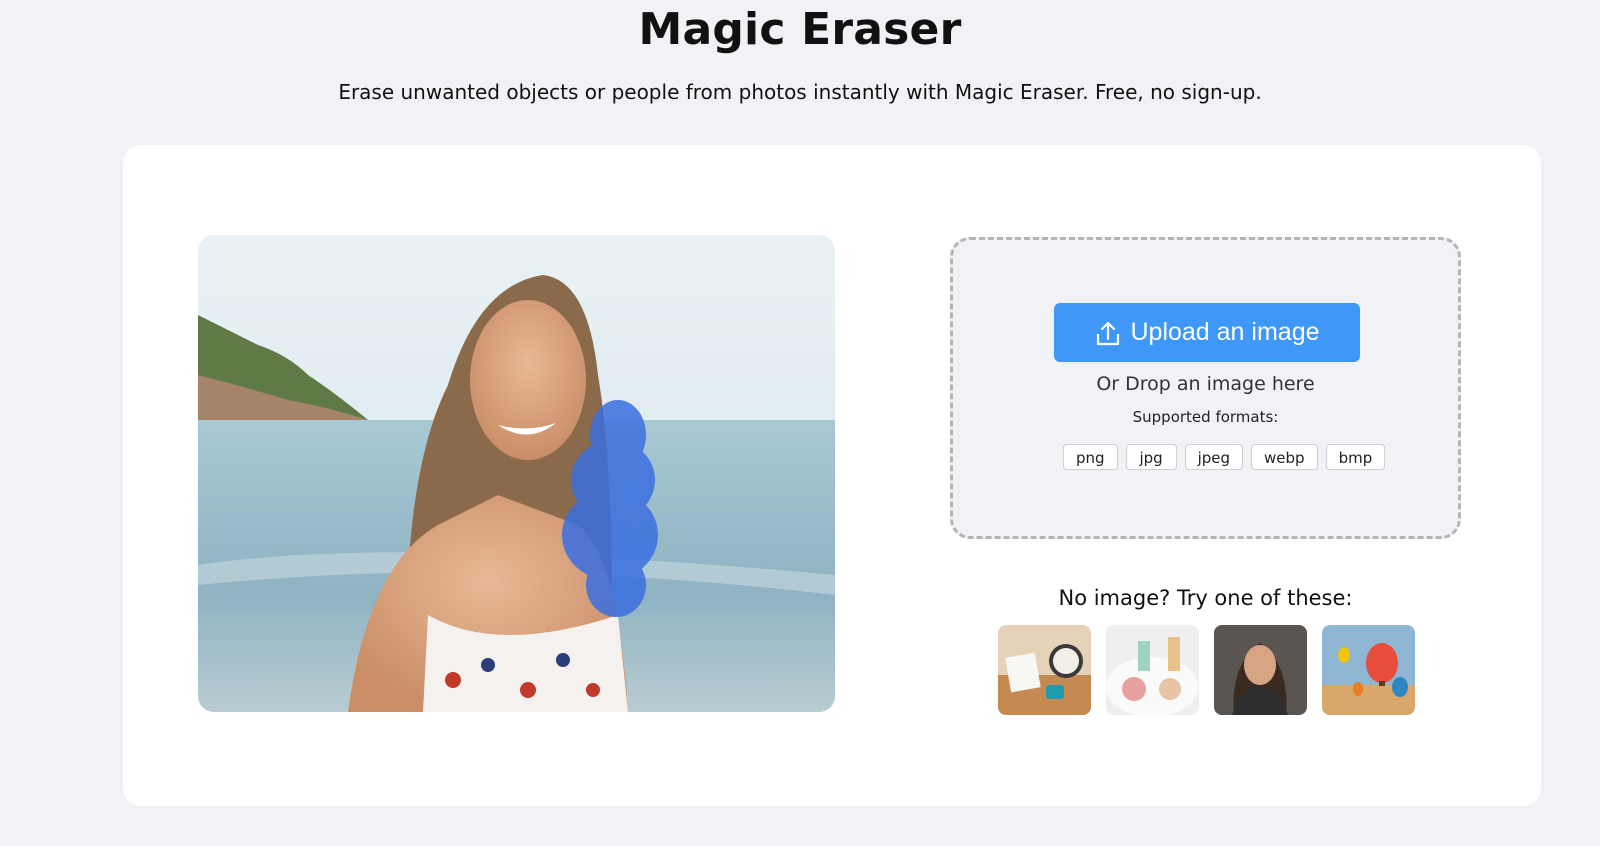 The image size is (1600, 846). I want to click on sample-cosmetics-thumbnail, so click(1152, 670).